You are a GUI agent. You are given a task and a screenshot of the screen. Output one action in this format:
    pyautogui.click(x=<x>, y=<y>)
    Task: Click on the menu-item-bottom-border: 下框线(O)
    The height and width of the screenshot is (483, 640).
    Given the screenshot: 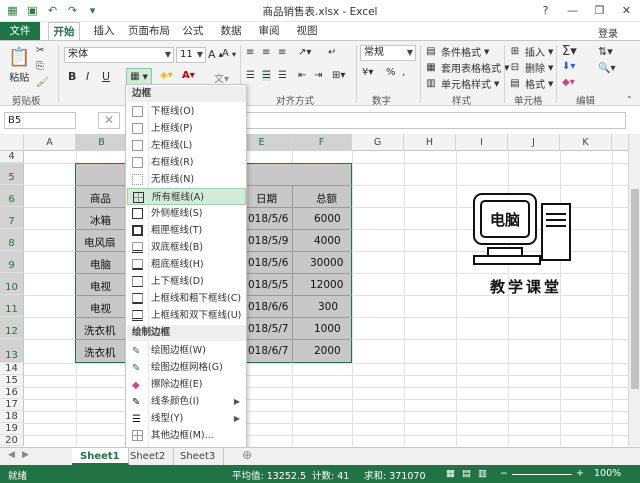 What is the action you would take?
    pyautogui.click(x=186, y=111)
    